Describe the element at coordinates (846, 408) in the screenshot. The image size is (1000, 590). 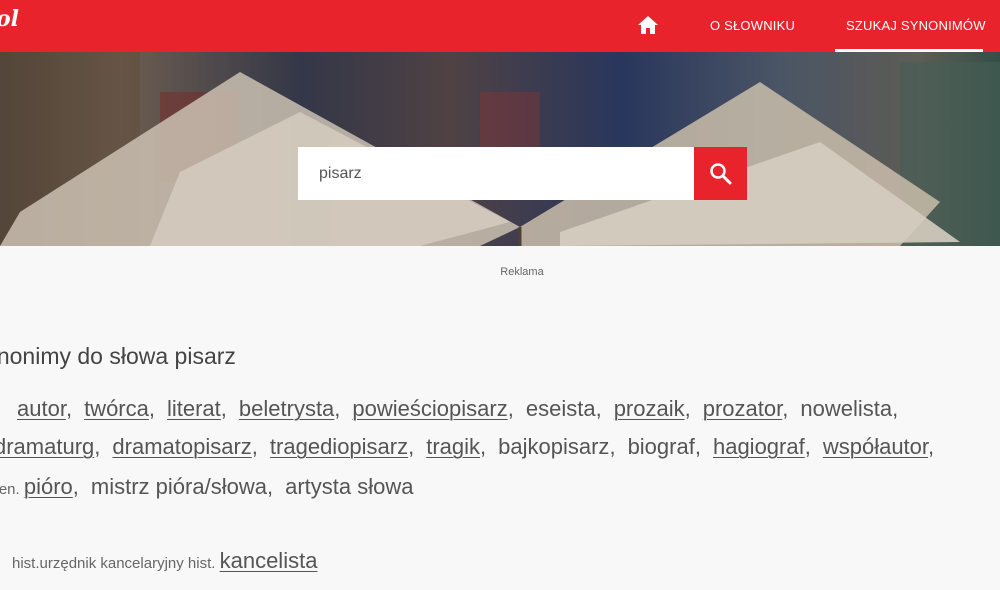
I see `synonym-text: nowelista` at that location.